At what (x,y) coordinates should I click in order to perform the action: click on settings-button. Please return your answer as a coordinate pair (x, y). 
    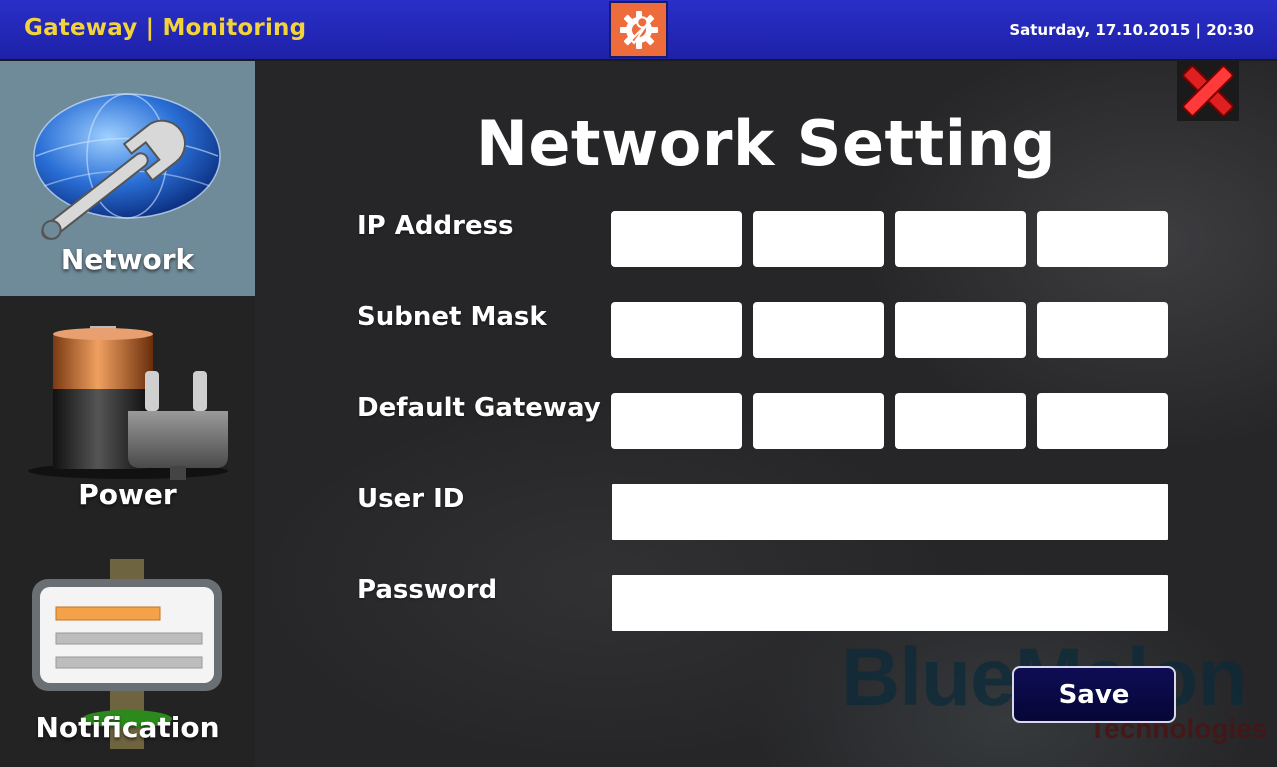
    Looking at the image, I should click on (638, 29).